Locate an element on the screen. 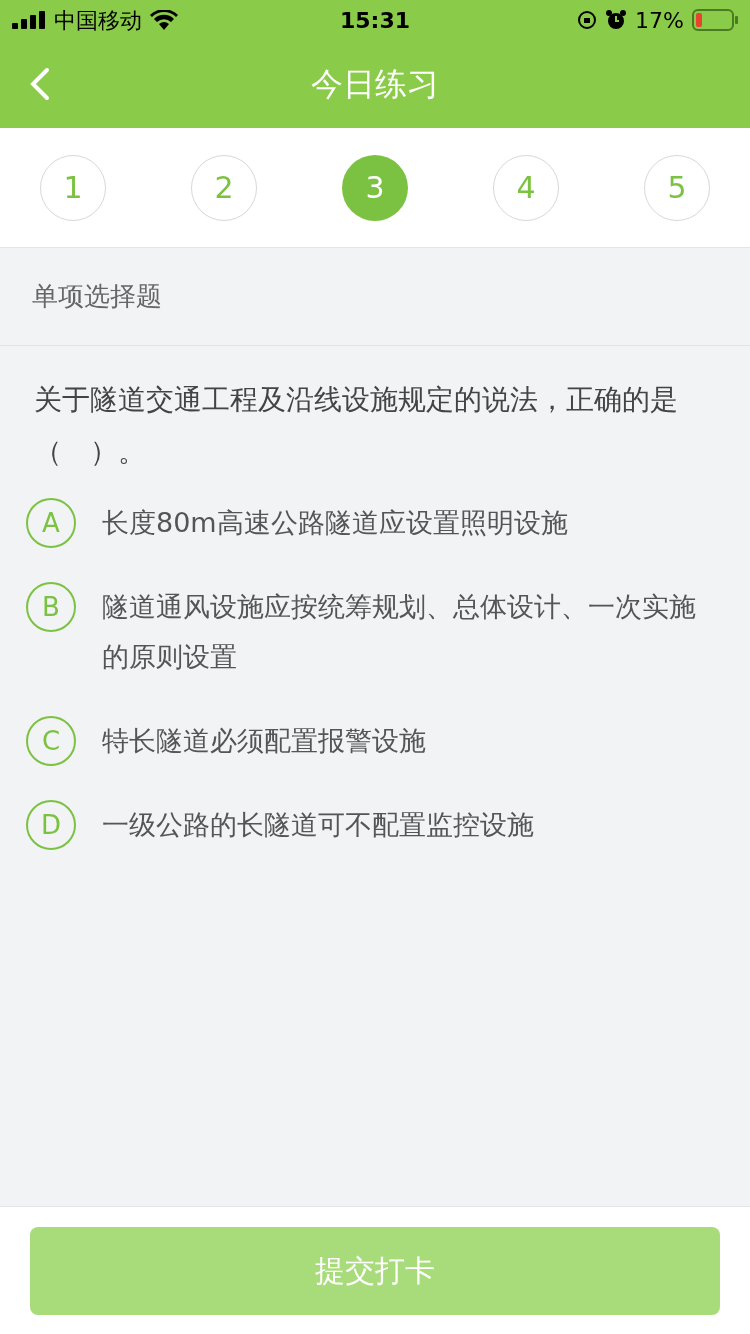 The width and height of the screenshot is (750, 1334). status-time: 15:31 is located at coordinates (375, 20).